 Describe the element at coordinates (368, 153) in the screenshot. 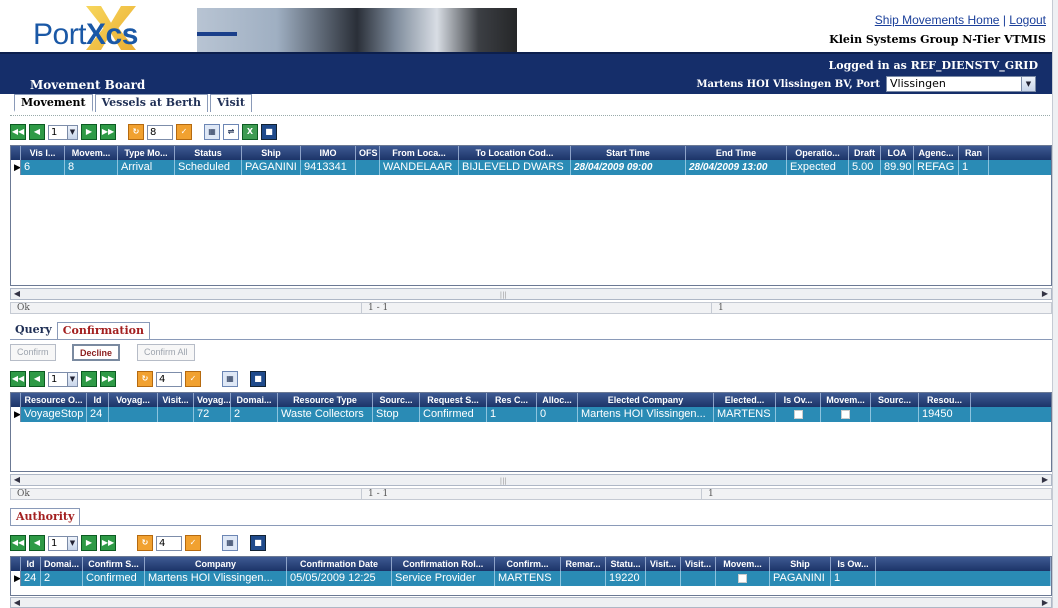

I see `col-header: OFS` at that location.